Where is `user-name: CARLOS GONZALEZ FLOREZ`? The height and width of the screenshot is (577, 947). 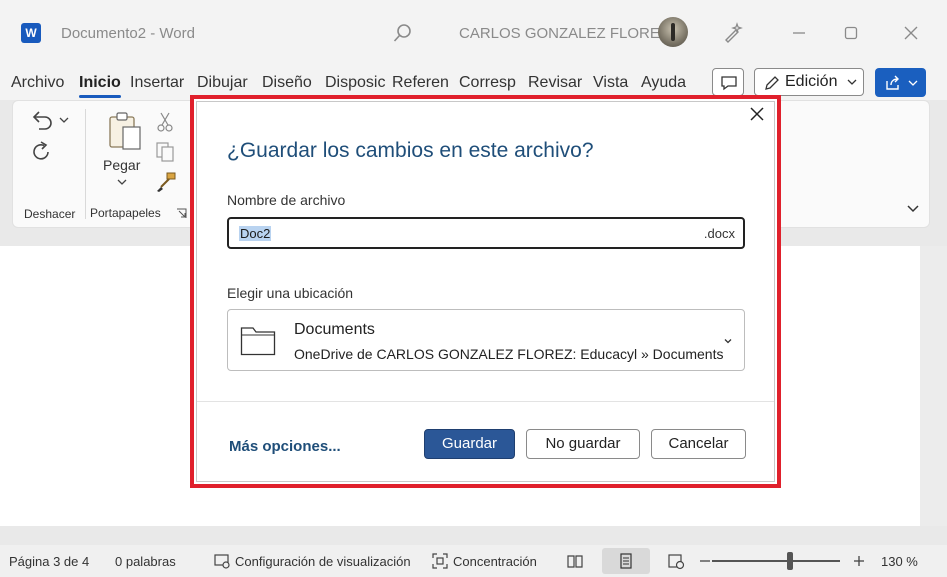
user-name: CARLOS GONZALEZ FLOREZ is located at coordinates (564, 33).